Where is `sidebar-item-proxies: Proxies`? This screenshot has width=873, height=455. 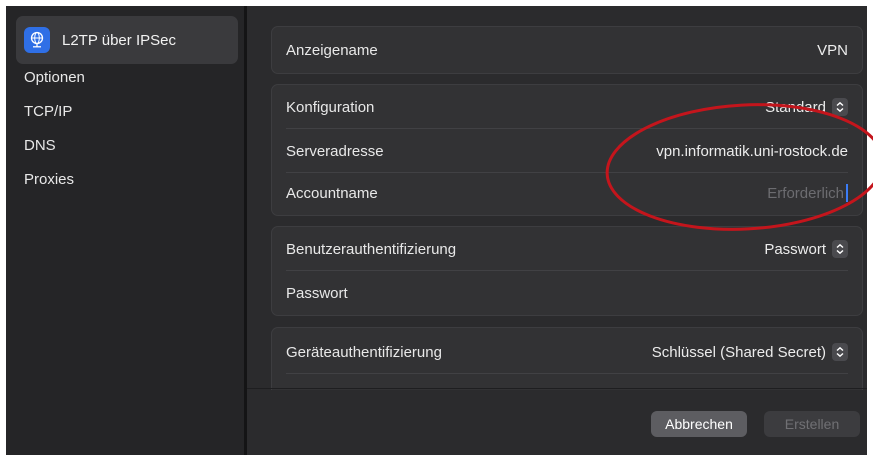 sidebar-item-proxies: Proxies is located at coordinates (49, 179).